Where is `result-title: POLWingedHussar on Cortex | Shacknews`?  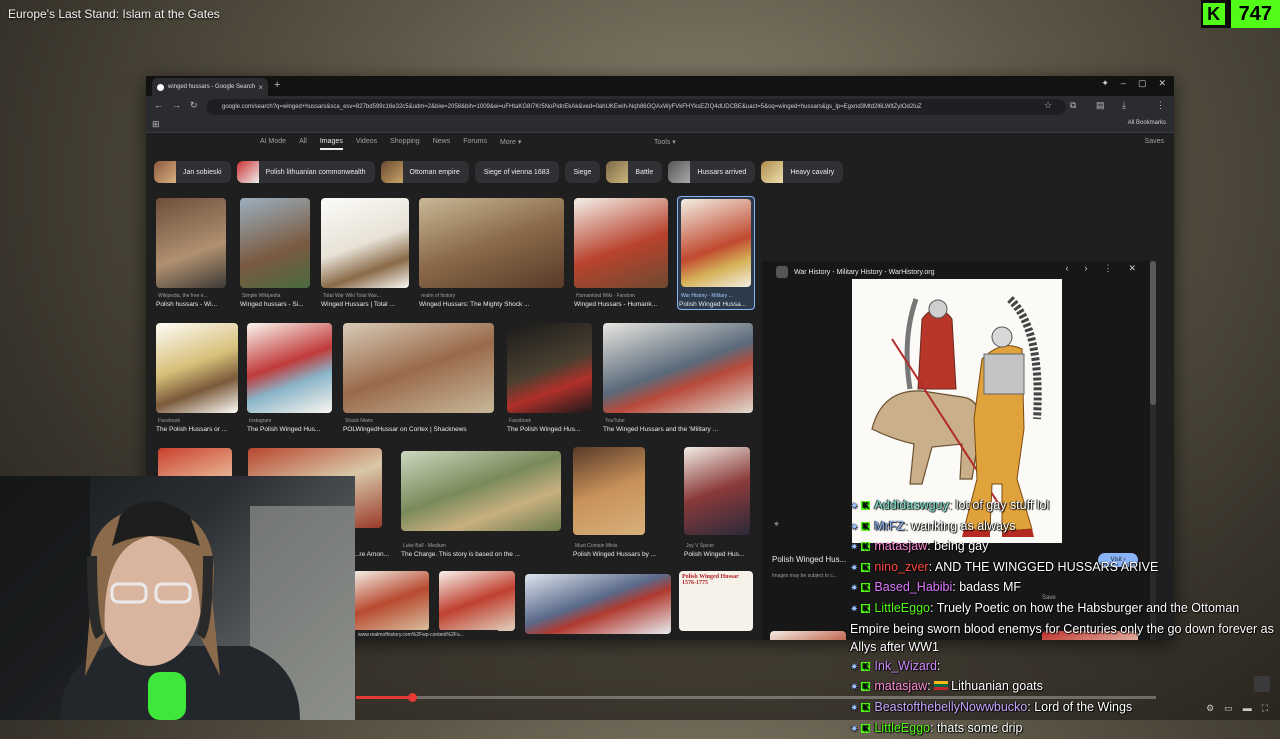
result-title: POLWingedHussar on Cortex | Shacknews is located at coordinates (418, 429).